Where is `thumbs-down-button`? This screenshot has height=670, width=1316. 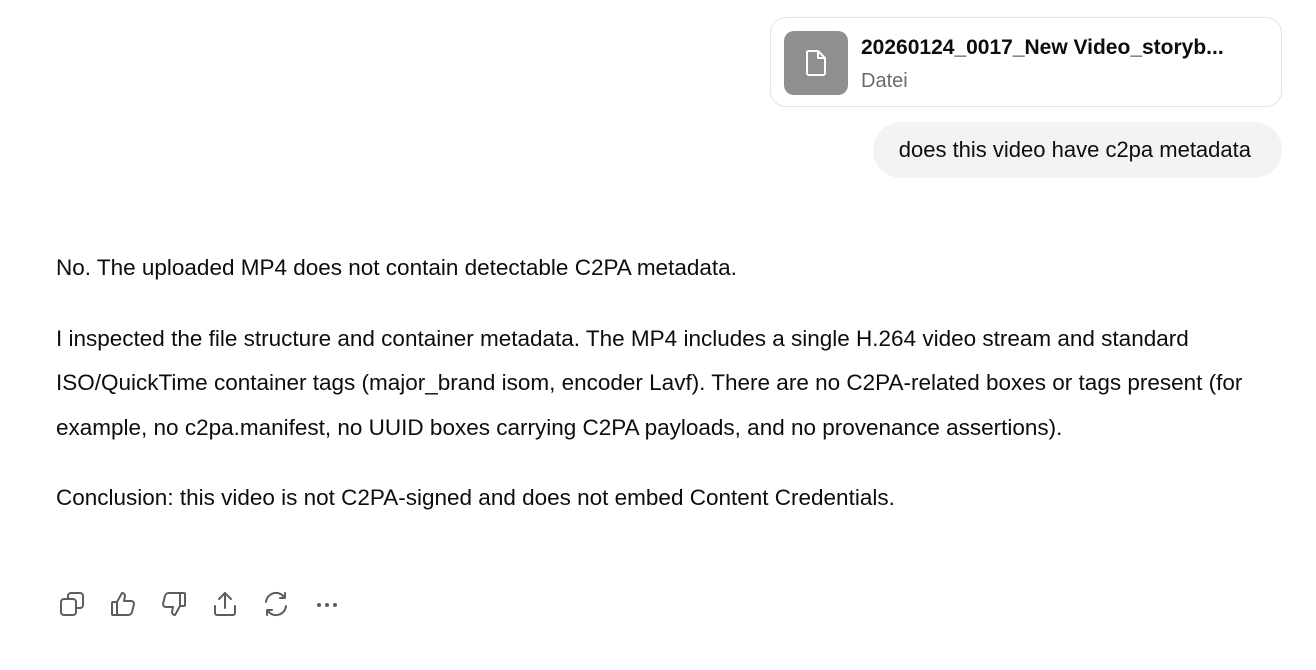
thumbs-down-button is located at coordinates (174, 604).